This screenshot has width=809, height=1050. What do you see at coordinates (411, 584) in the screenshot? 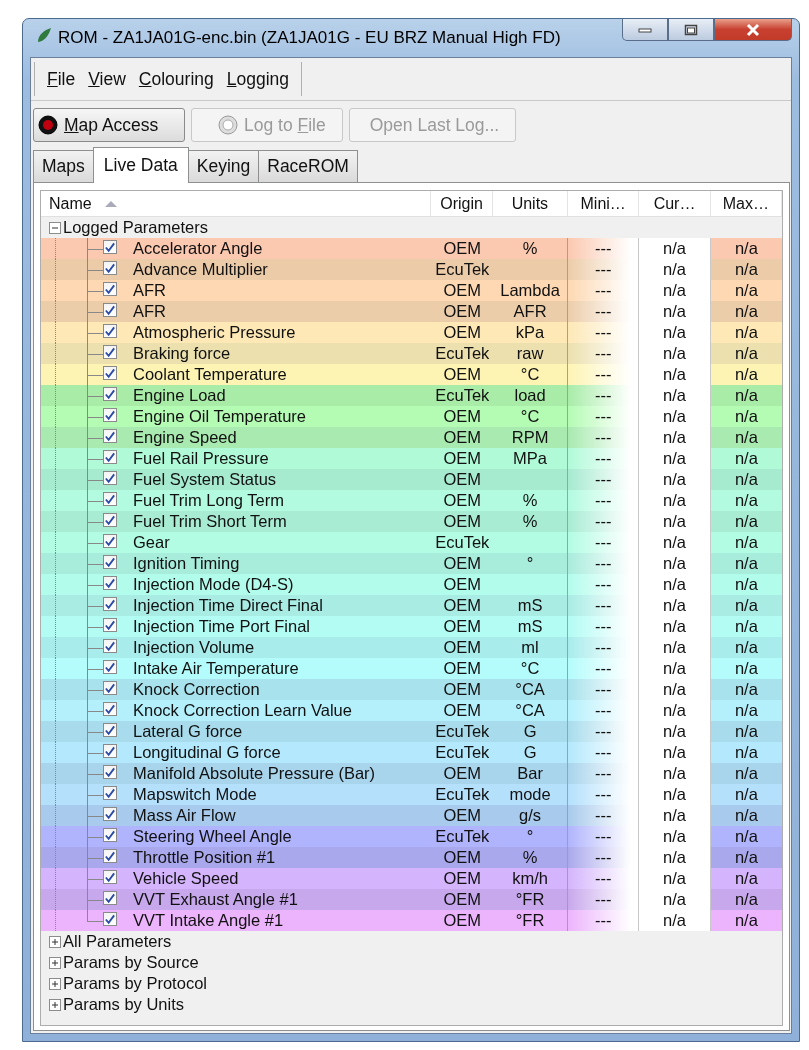
I see `parameter-row: Injection Mode (D4-S) OEM --- n/a n/a` at bounding box center [411, 584].